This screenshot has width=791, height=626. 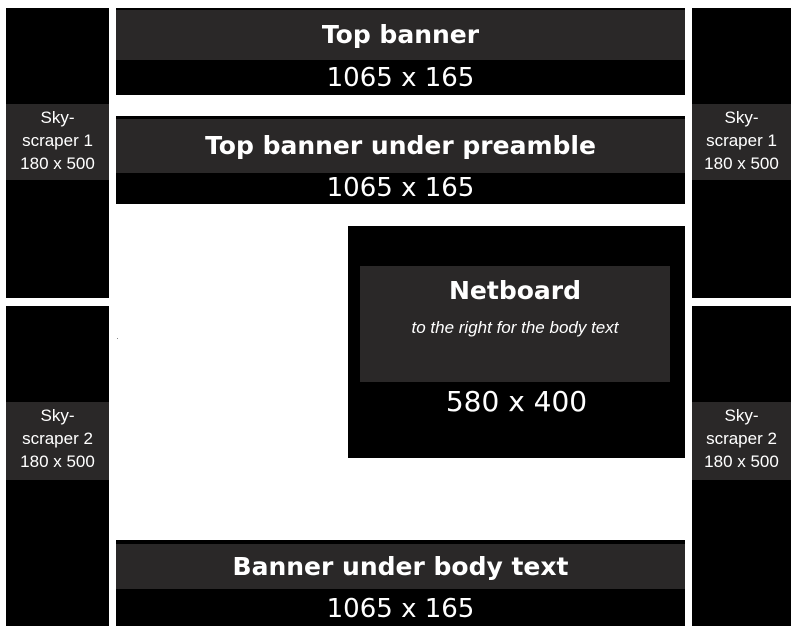 I want to click on skyscraper-right-1: Sky- scraper 1 180 x 500, so click(x=741, y=153).